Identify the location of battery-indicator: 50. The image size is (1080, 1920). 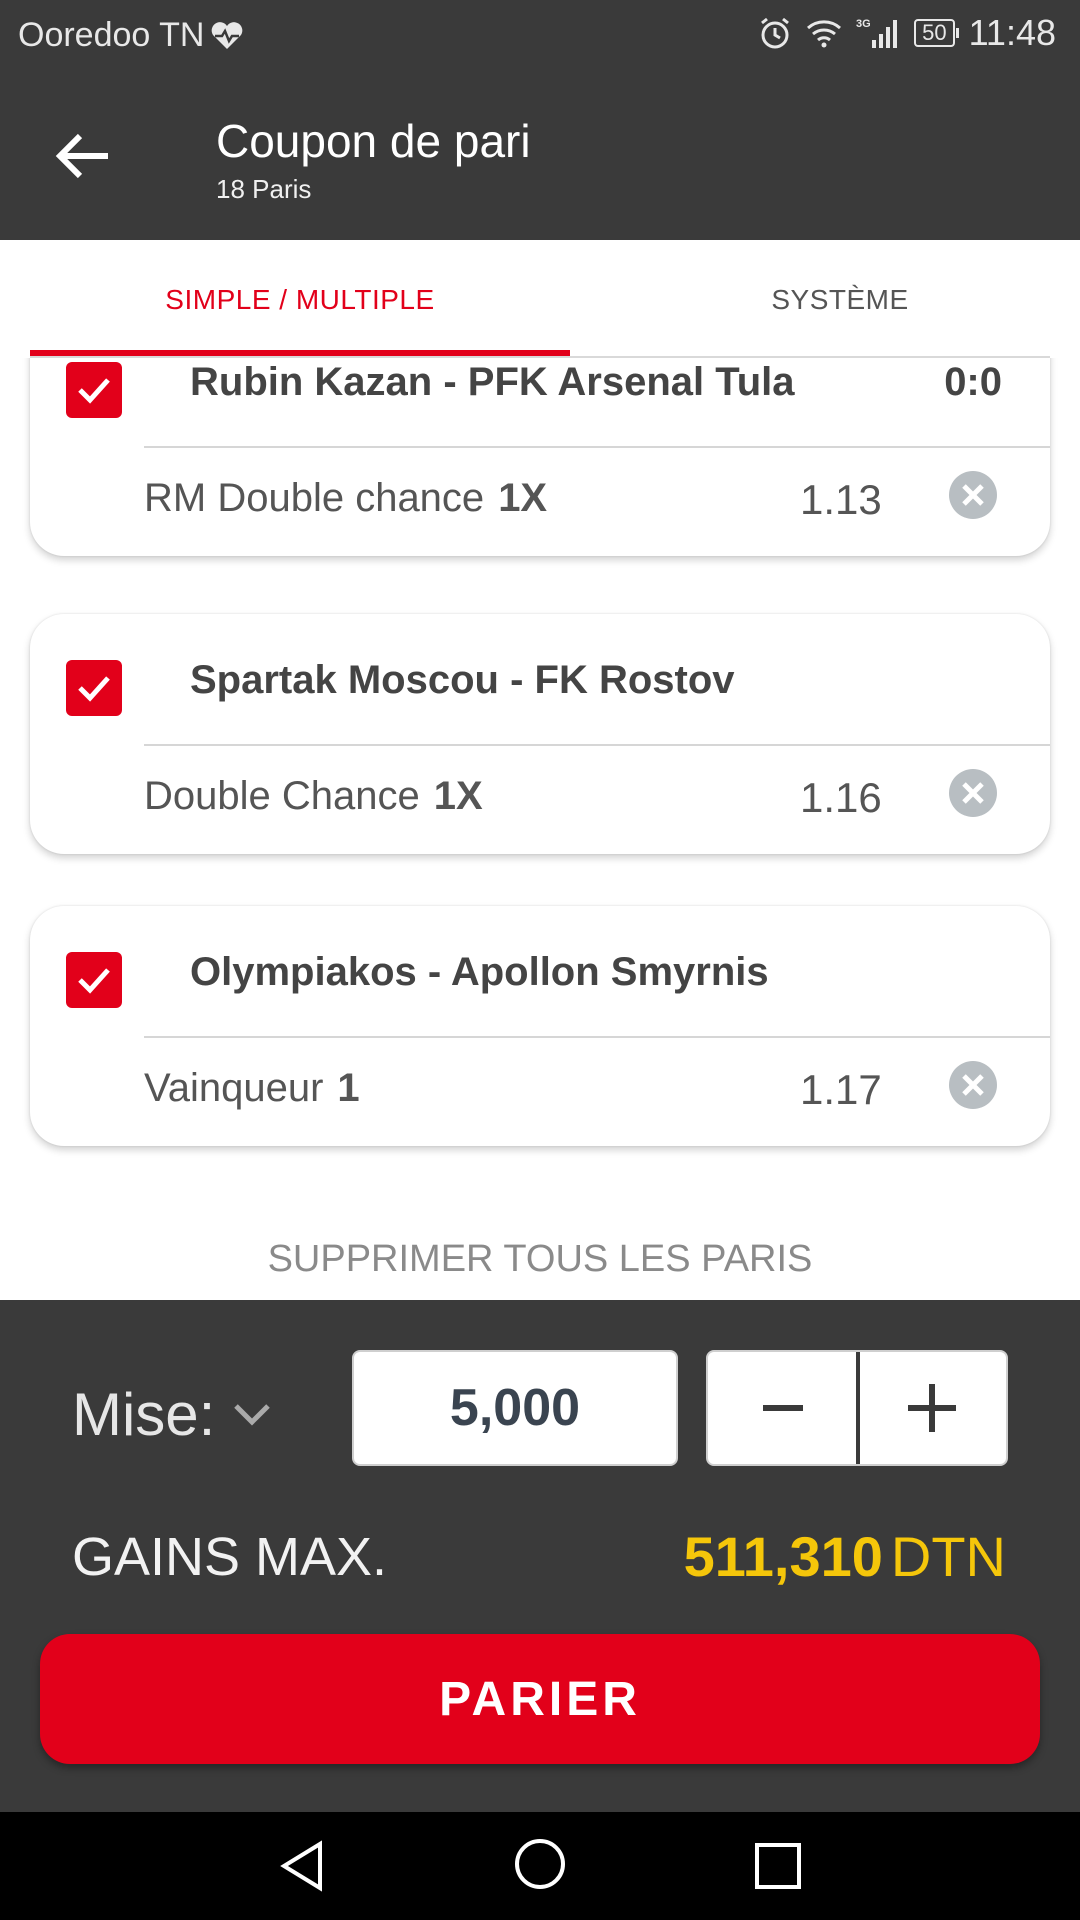
(937, 33).